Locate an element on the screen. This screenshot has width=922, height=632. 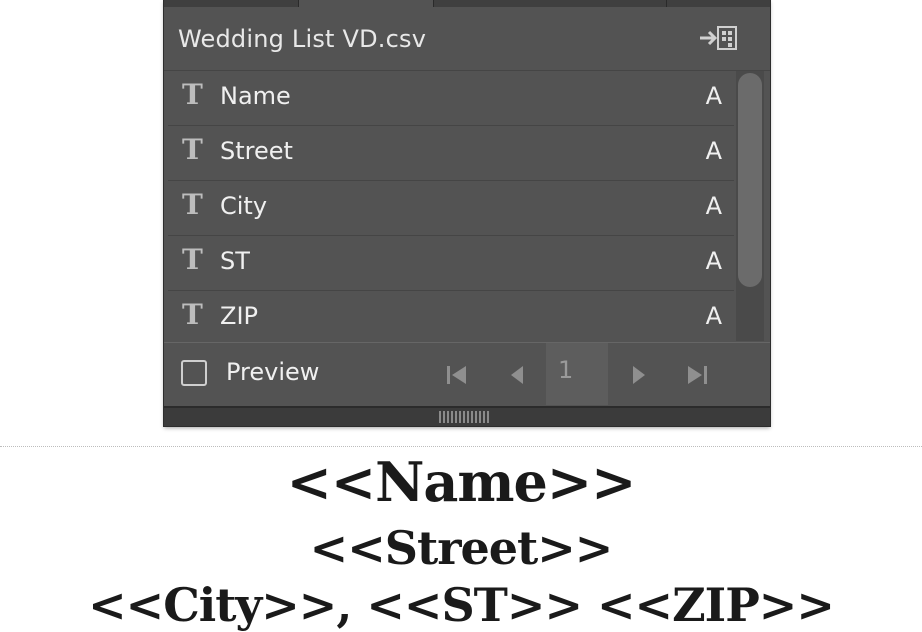
field-row-city: T City A is located at coordinates (451, 208).